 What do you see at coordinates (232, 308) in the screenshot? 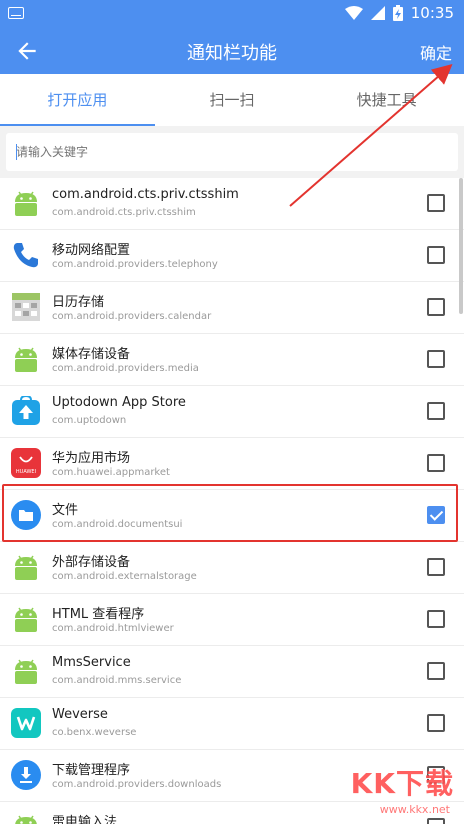
I see `app-list-item: 日历存储 com.android.providers.calendar` at bounding box center [232, 308].